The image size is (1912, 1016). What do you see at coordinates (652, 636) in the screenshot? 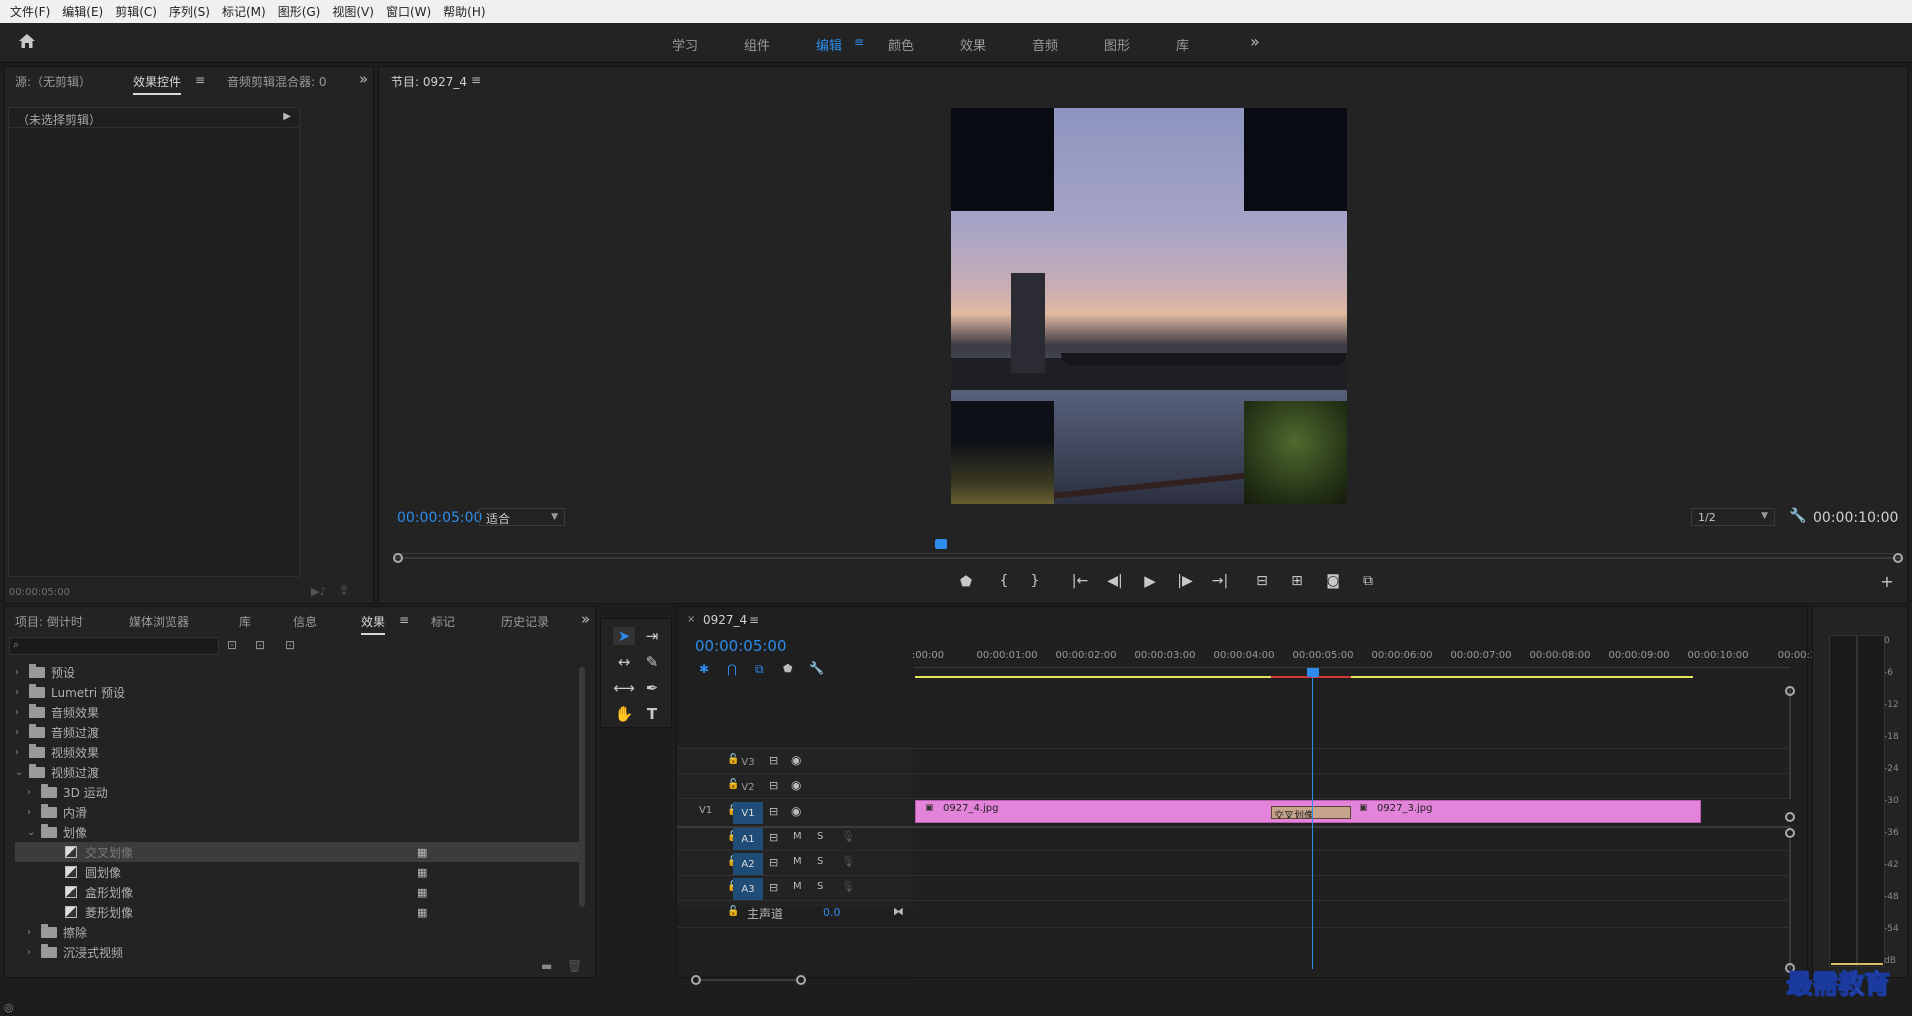
I see `track-select-tool-icon: ⇥` at bounding box center [652, 636].